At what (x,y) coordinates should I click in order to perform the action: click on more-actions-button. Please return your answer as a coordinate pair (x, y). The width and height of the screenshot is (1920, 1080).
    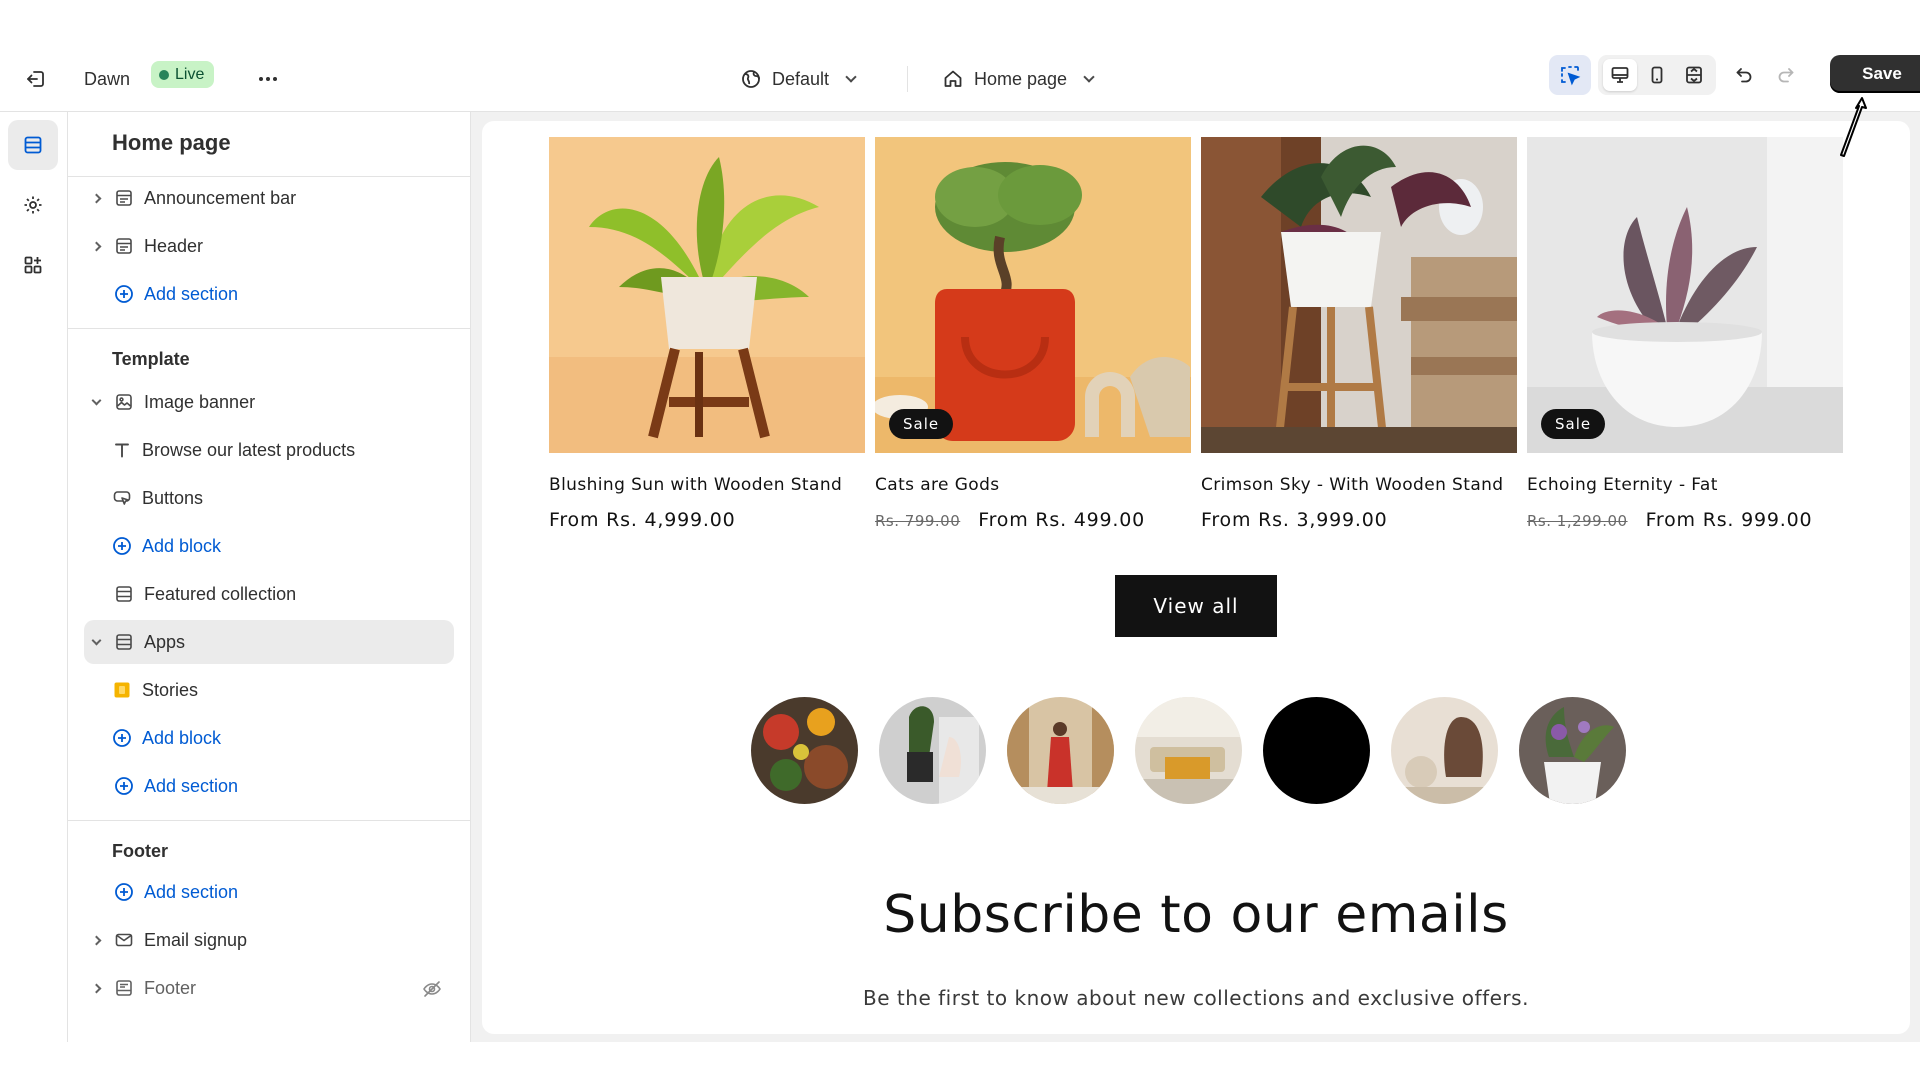
    Looking at the image, I should click on (268, 79).